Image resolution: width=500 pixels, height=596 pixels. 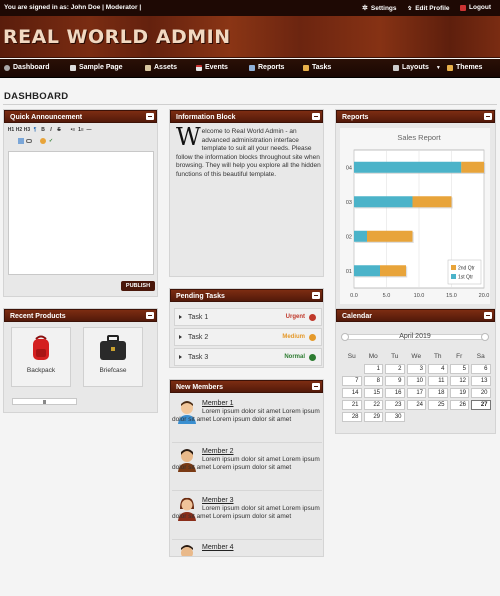 What do you see at coordinates (481, 393) in the screenshot?
I see `calendar-day: 20` at bounding box center [481, 393].